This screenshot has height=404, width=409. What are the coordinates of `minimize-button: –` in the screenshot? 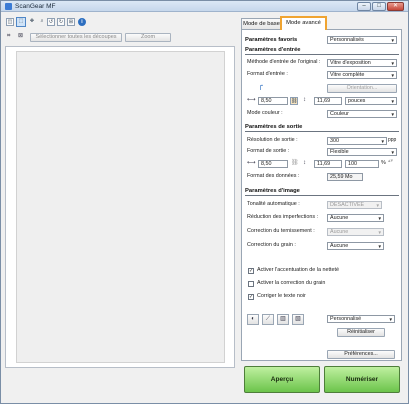 It's located at (364, 6).